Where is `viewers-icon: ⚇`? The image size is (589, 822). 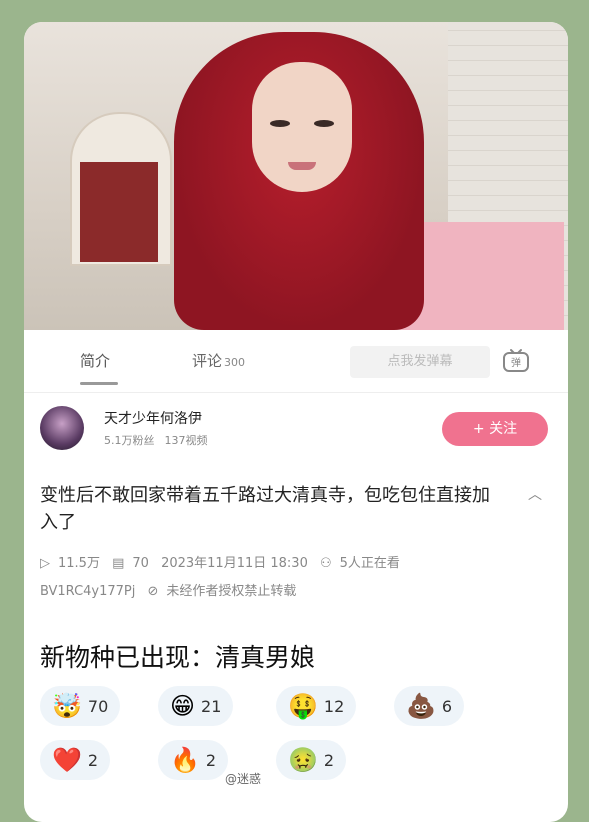
viewers-icon: ⚇ is located at coordinates (325, 563).